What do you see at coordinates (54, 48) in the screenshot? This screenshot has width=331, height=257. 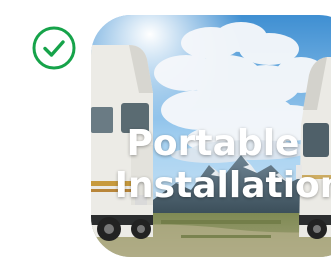 I see `selected-check-icon` at bounding box center [54, 48].